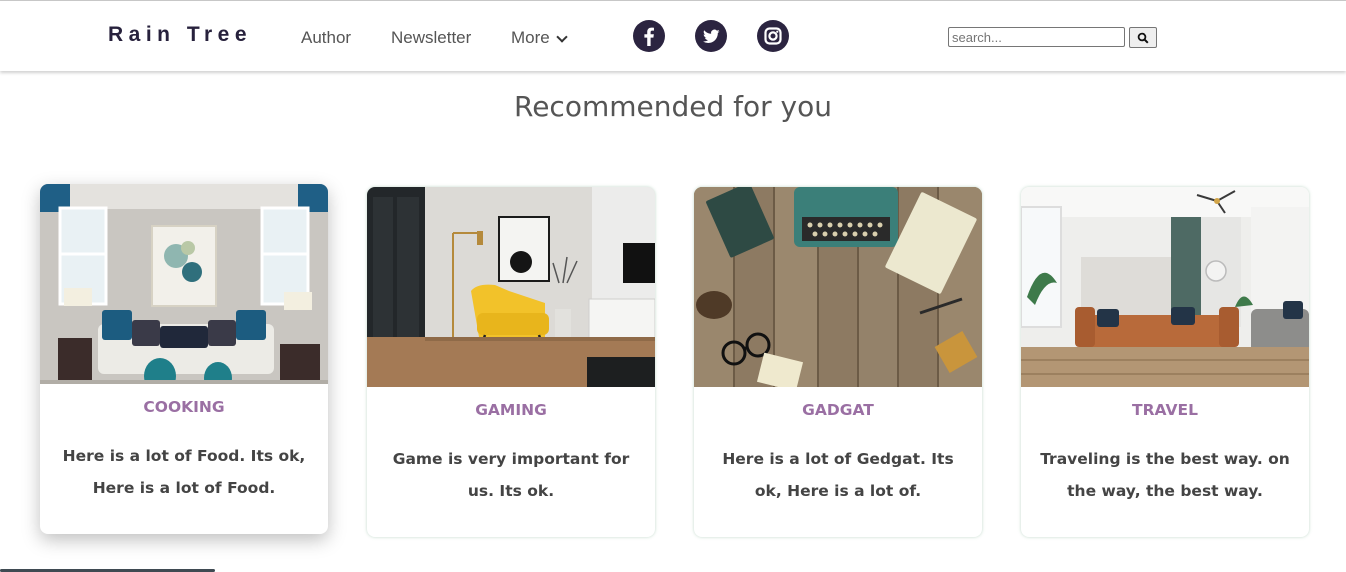  I want to click on nav-newsletter: Newsletter, so click(431, 38).